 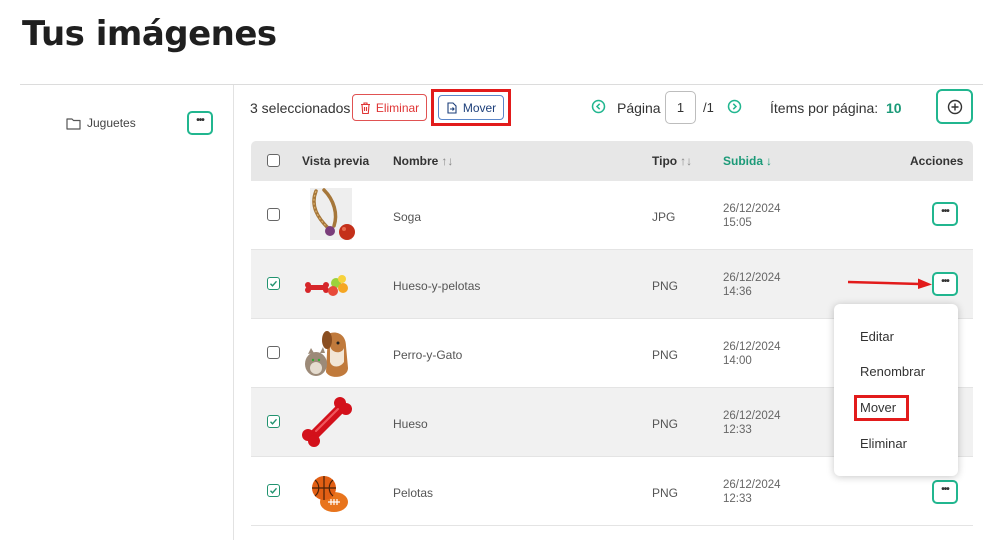 What do you see at coordinates (437, 286) in the screenshot?
I see `row-name: Hueso-y-pelotas` at bounding box center [437, 286].